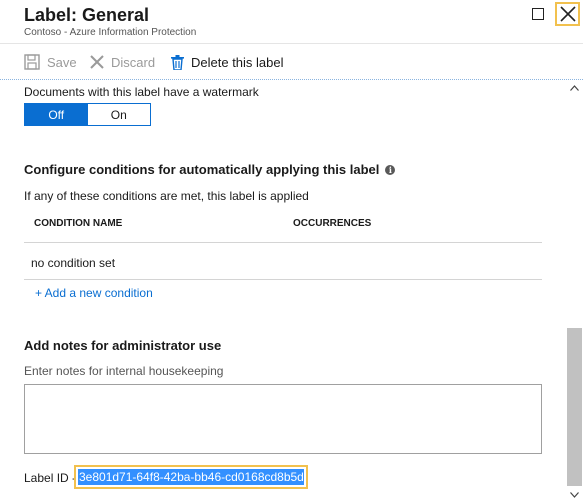  I want to click on close-button, so click(567, 14).